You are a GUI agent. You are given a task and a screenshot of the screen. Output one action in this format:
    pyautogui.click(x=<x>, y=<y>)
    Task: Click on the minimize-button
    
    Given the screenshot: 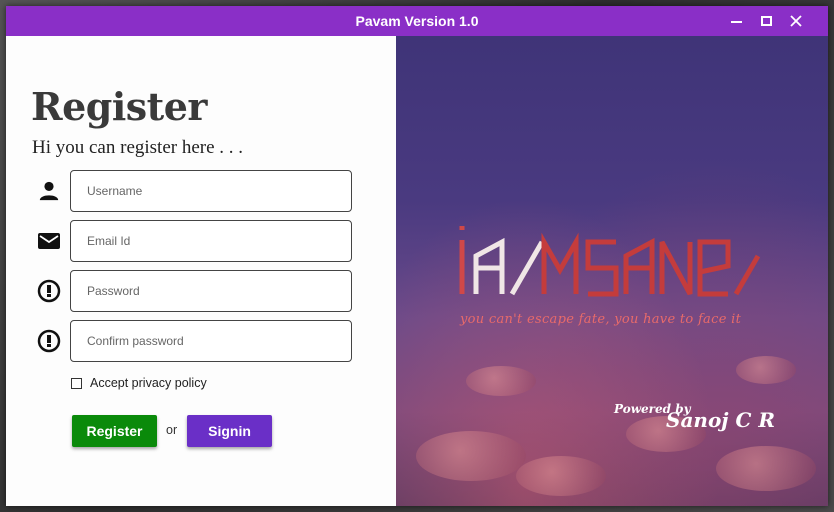 What is the action you would take?
    pyautogui.click(x=736, y=21)
    